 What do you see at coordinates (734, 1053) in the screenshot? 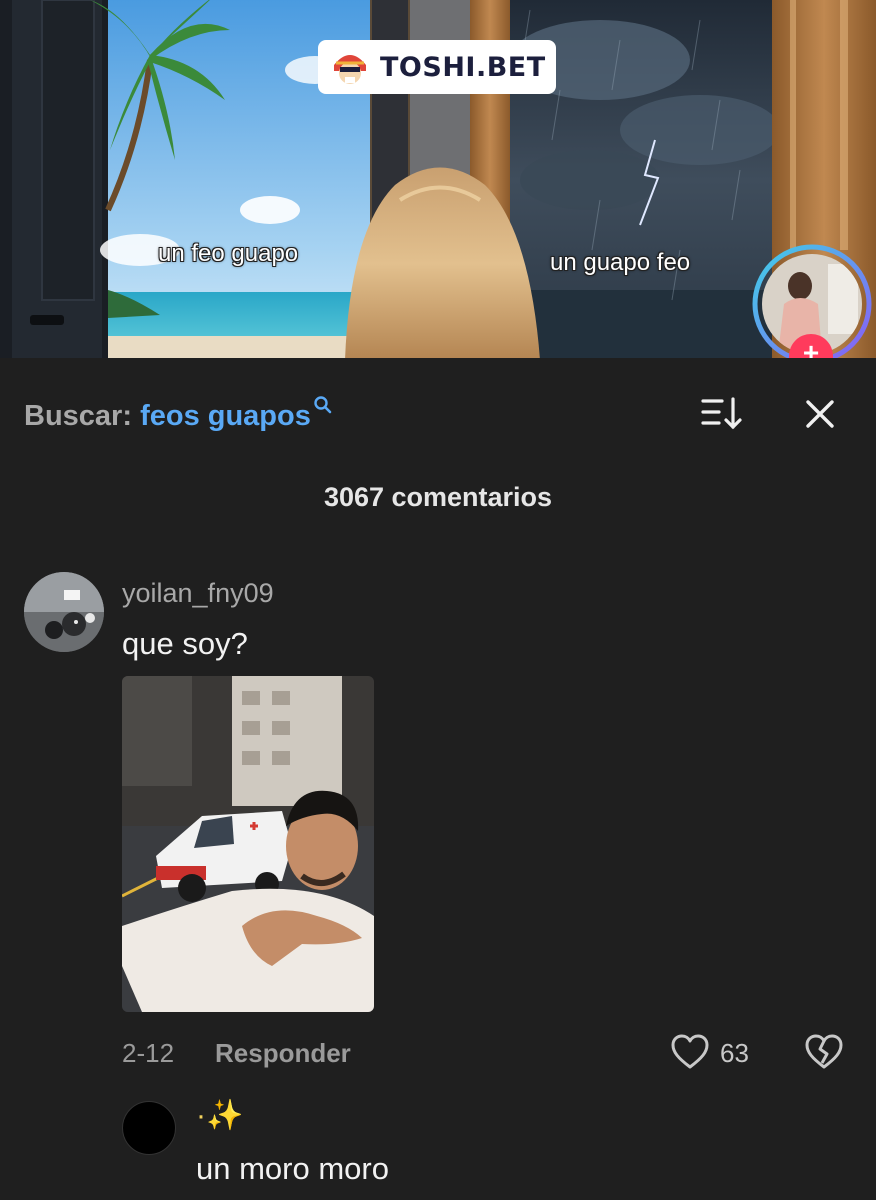
I see `like-count: 63` at bounding box center [734, 1053].